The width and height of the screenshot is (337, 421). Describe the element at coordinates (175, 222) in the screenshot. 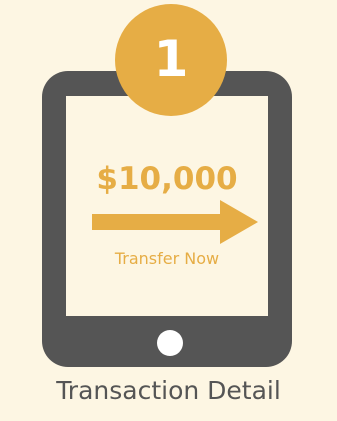

I see `right-arrow-icon` at that location.